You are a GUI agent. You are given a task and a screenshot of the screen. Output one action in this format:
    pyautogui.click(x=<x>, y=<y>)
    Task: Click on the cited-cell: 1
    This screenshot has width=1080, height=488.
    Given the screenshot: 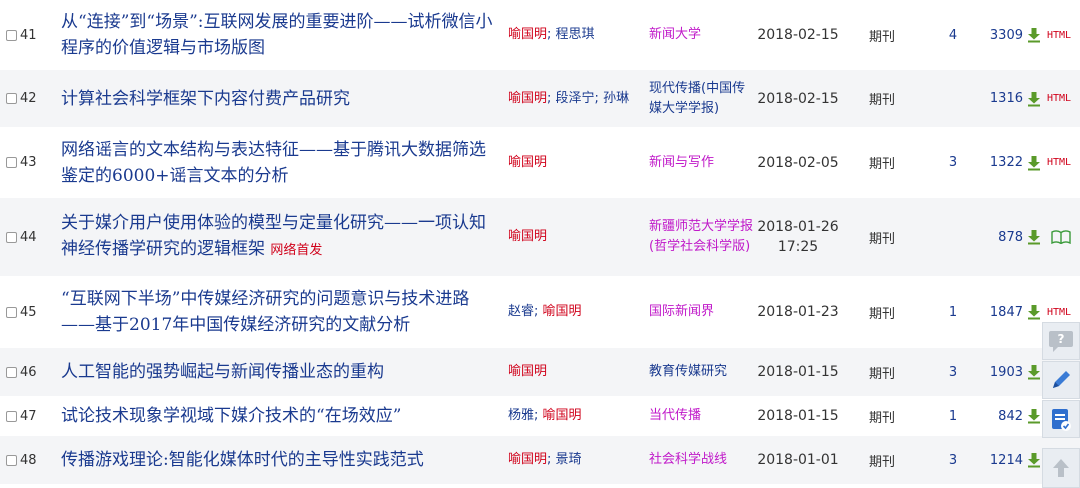 What is the action you would take?
    pyautogui.click(x=953, y=416)
    